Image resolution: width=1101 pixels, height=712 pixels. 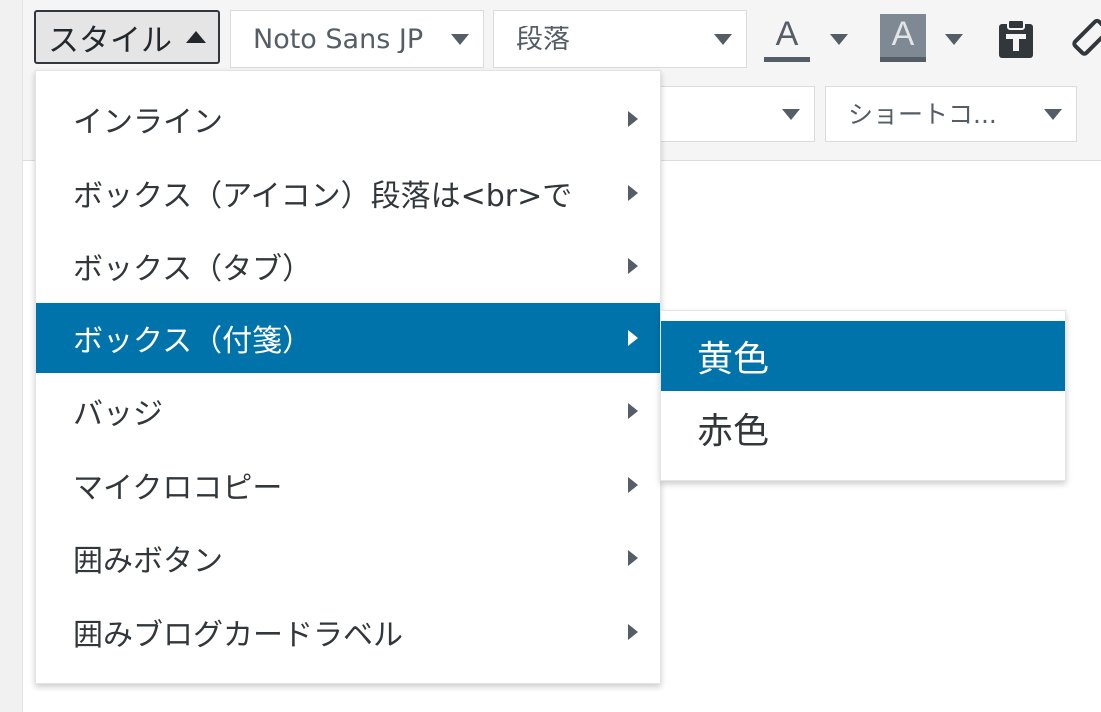 What do you see at coordinates (787, 38) in the screenshot?
I see `text-color-icon: A` at bounding box center [787, 38].